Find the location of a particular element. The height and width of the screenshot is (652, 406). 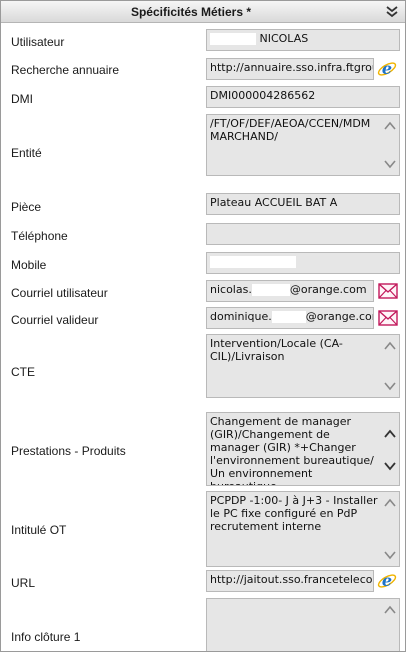

field-url-value: http://jaitout.sso.francetelecom.fr is located at coordinates (291, 579).